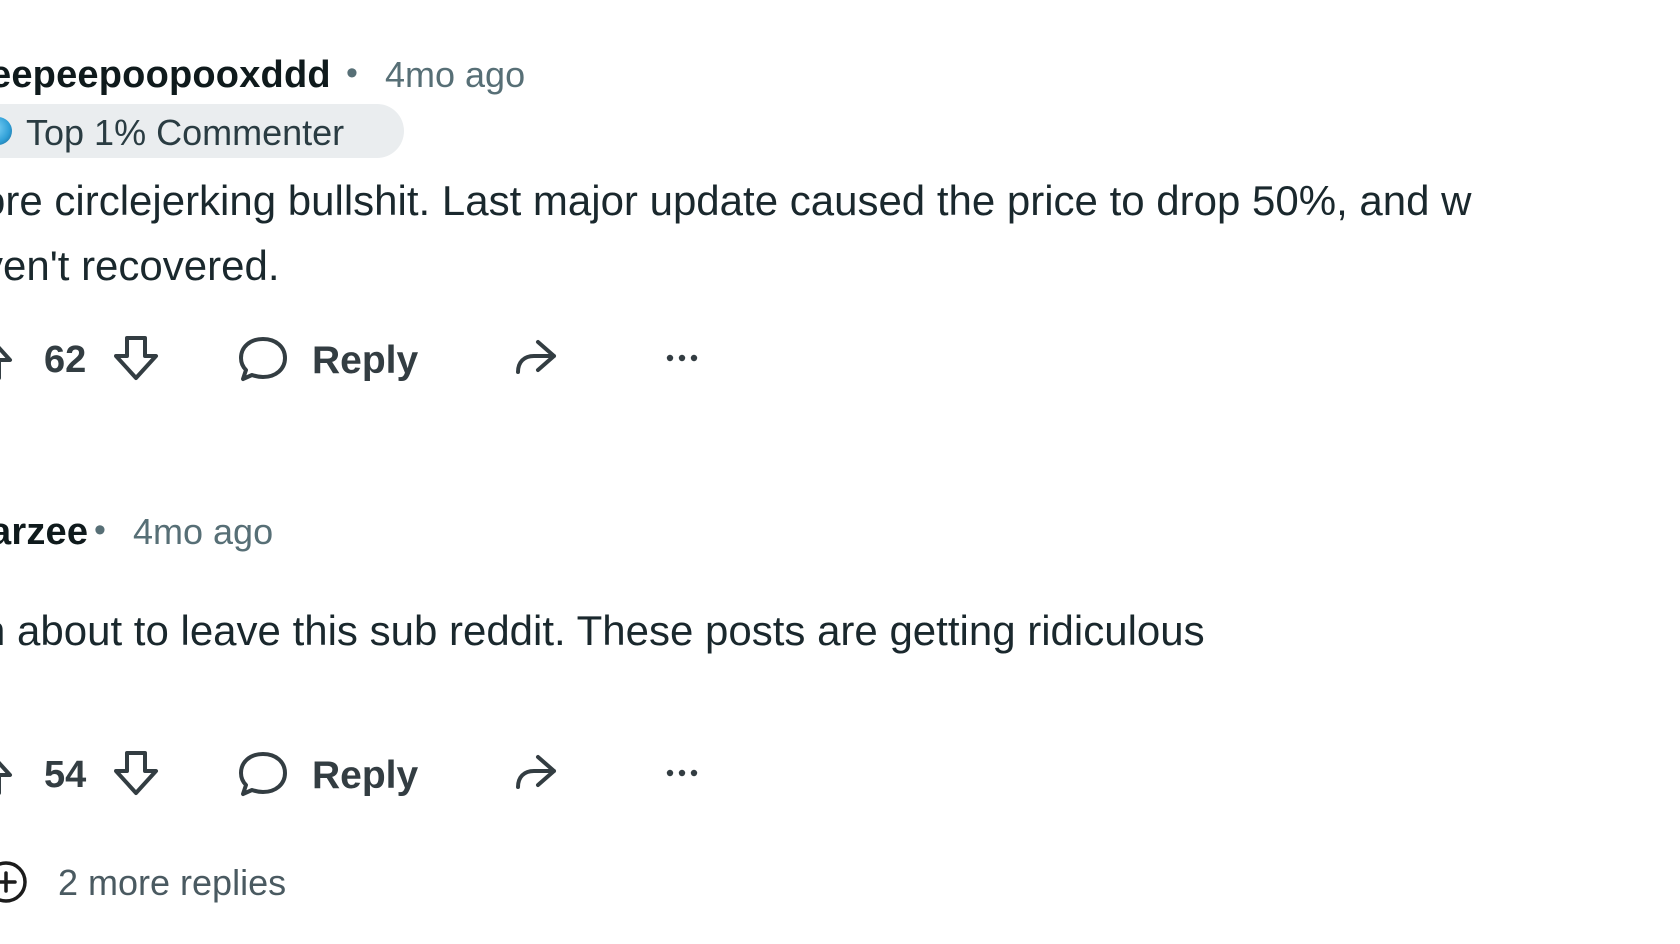 Image resolution: width=1680 pixels, height=944 pixels. What do you see at coordinates (6, 131) in the screenshot?
I see `commenter-badge-icon` at bounding box center [6, 131].